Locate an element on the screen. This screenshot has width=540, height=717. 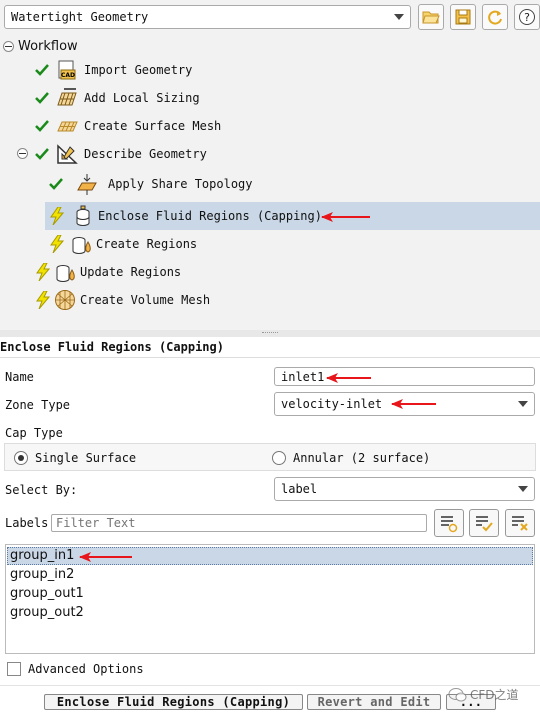
tree-item-label: Create Volume Mesh is located at coordinates (145, 300).